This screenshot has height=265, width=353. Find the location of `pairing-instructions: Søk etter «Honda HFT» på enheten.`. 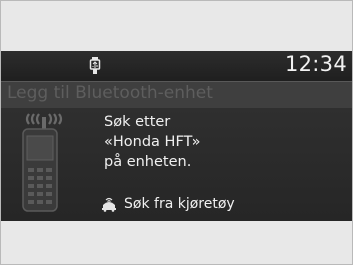

pairing-instructions: Søk etter «Honda HFT» på enheten. is located at coordinates (152, 142).